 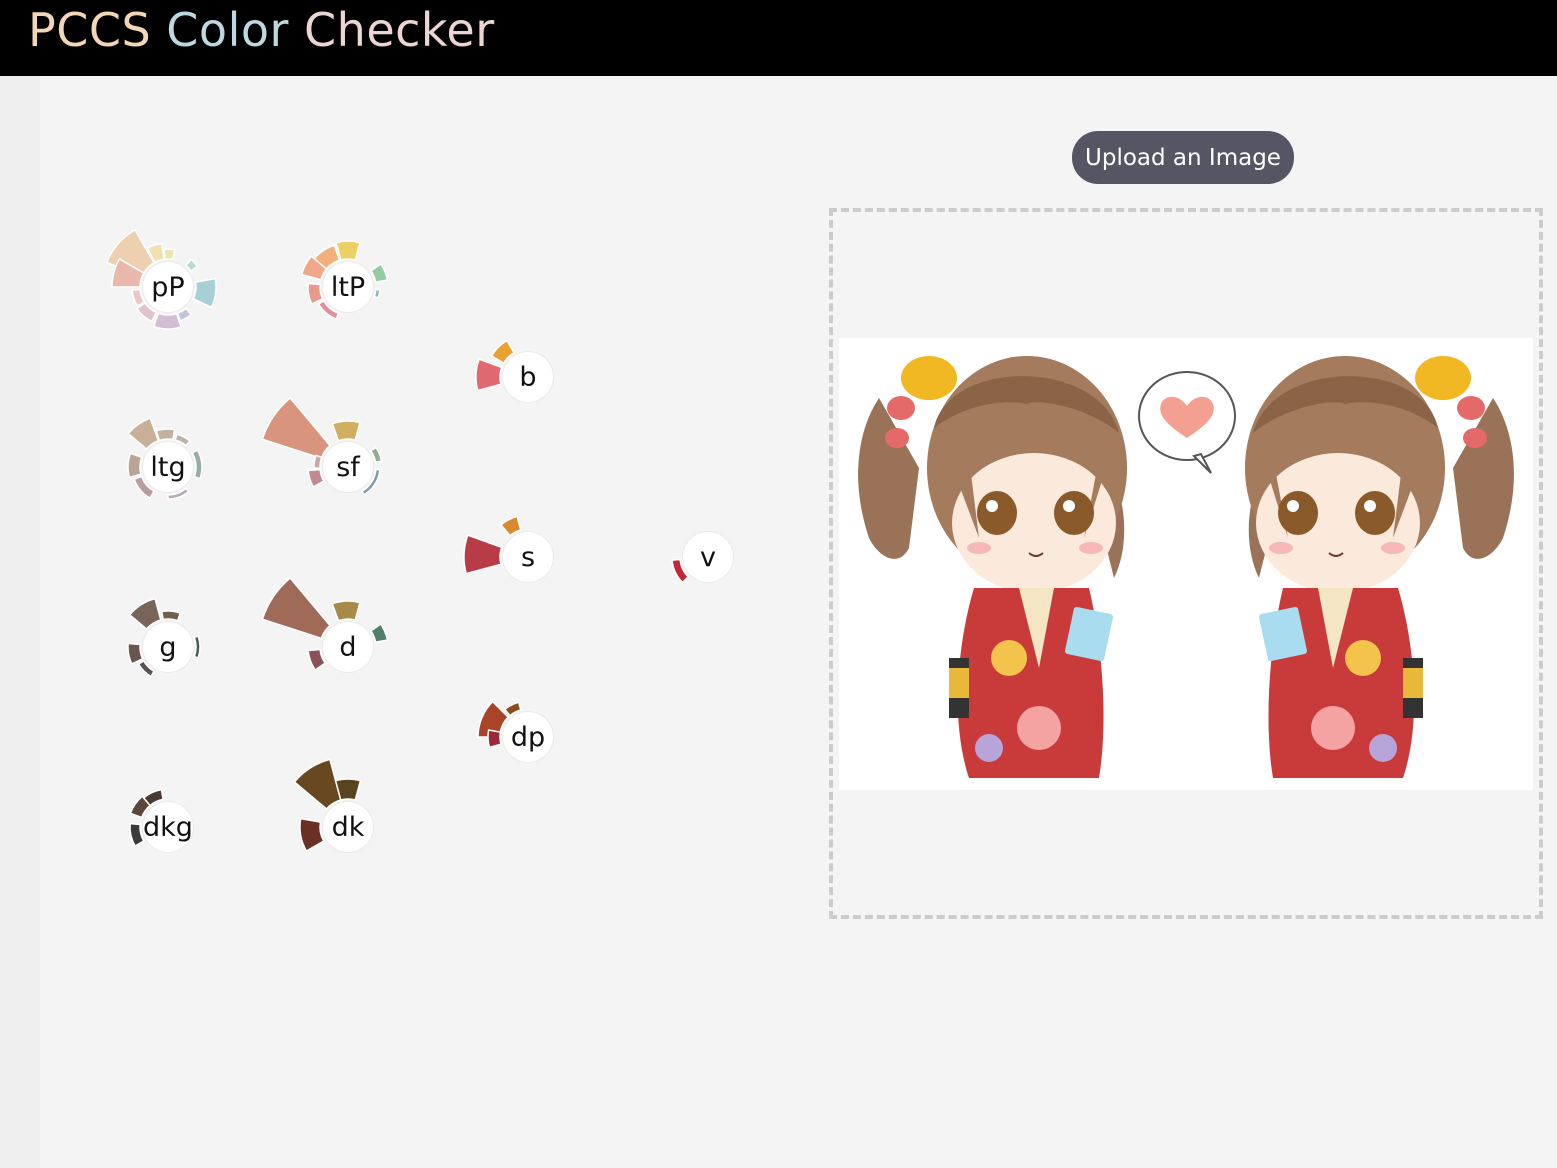 I want to click on right-girl-figure, so click(x=1379, y=567).